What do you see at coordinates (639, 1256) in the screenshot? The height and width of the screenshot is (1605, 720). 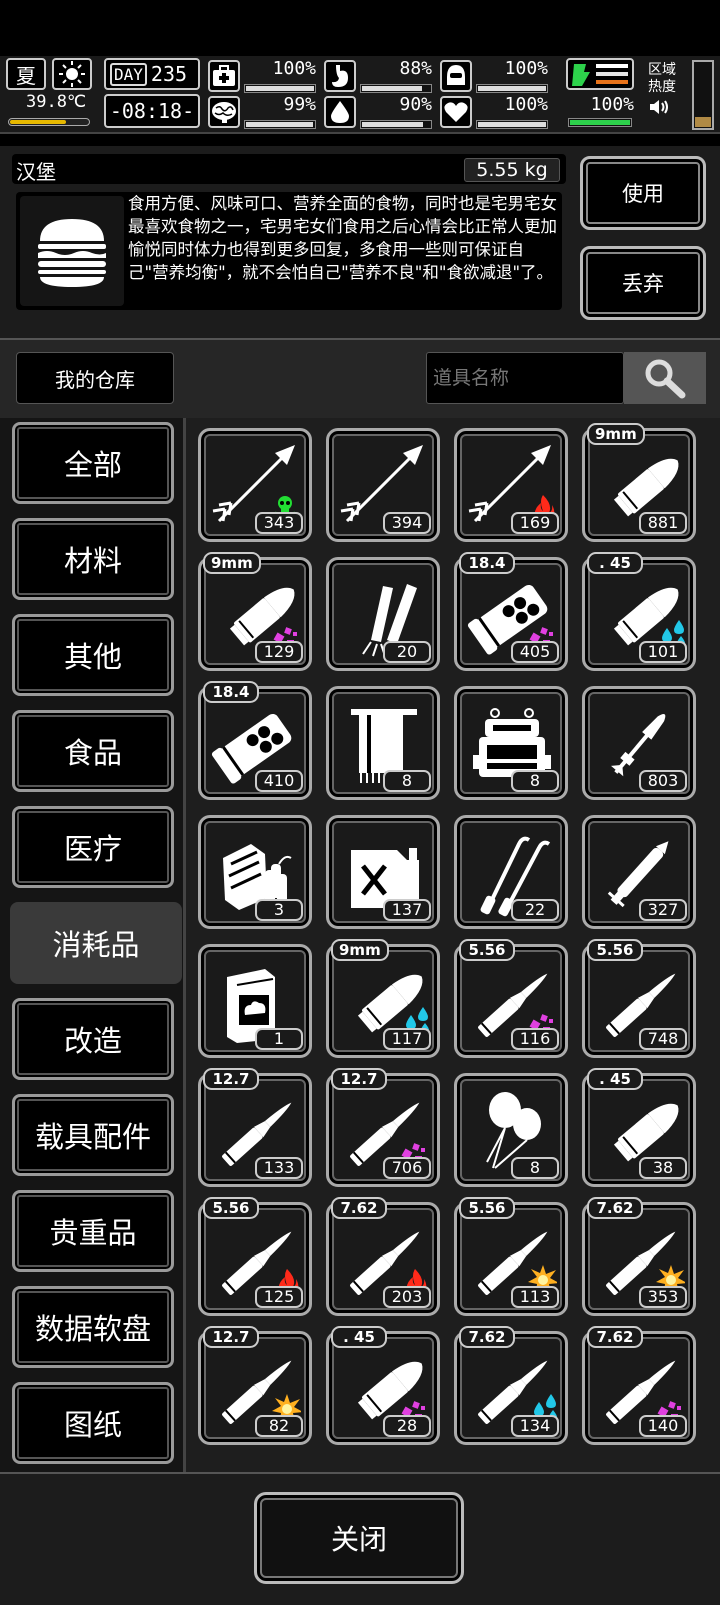 I see `inventory-slot: 7.62 353` at bounding box center [639, 1256].